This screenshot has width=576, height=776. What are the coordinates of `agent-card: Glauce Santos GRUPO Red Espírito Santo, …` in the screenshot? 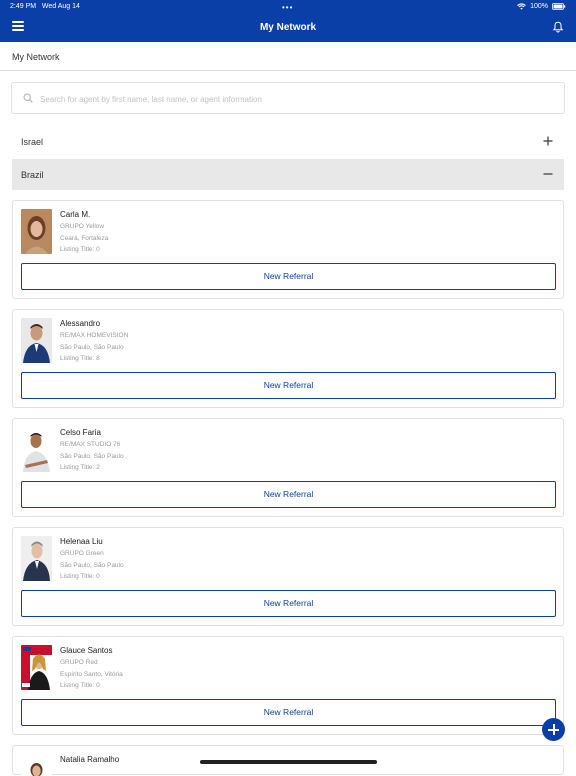 It's located at (288, 685).